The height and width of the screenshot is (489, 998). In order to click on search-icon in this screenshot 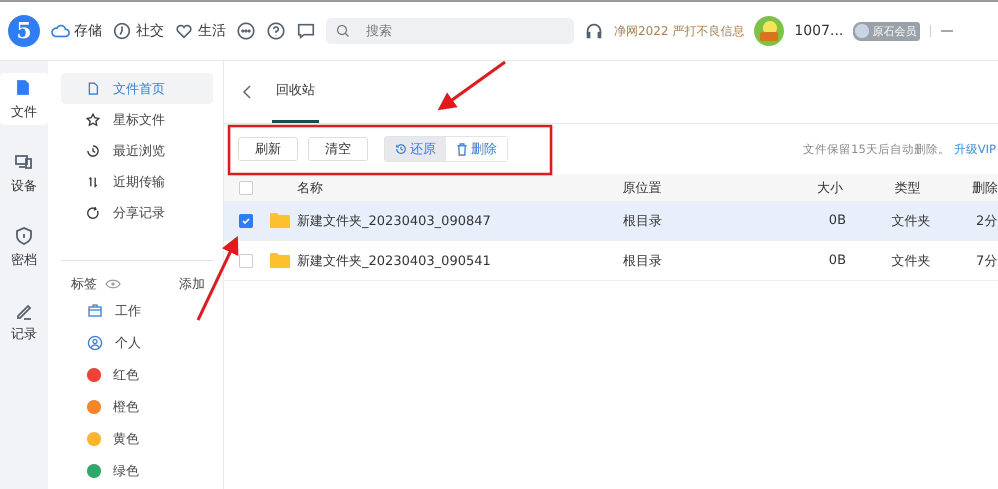, I will do `click(343, 31)`.